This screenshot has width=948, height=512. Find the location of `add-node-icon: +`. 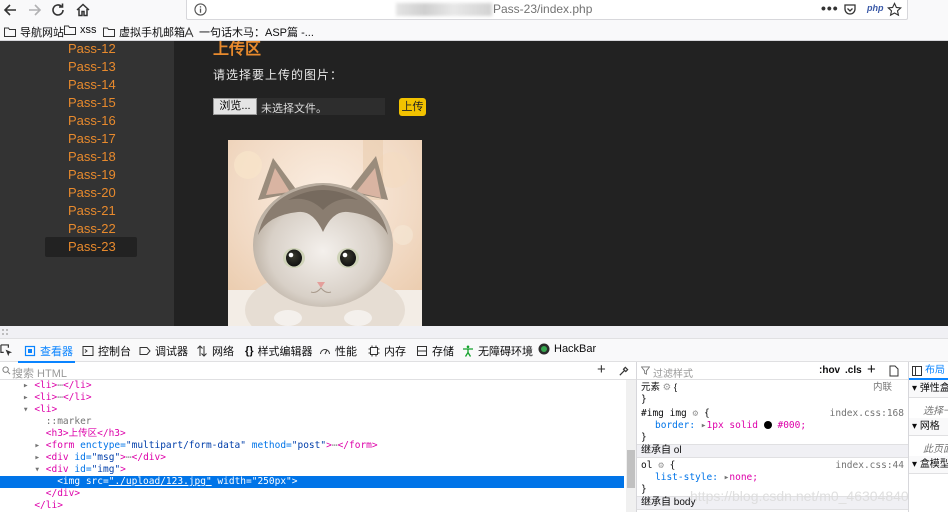

add-node-icon: + is located at coordinates (601, 369).